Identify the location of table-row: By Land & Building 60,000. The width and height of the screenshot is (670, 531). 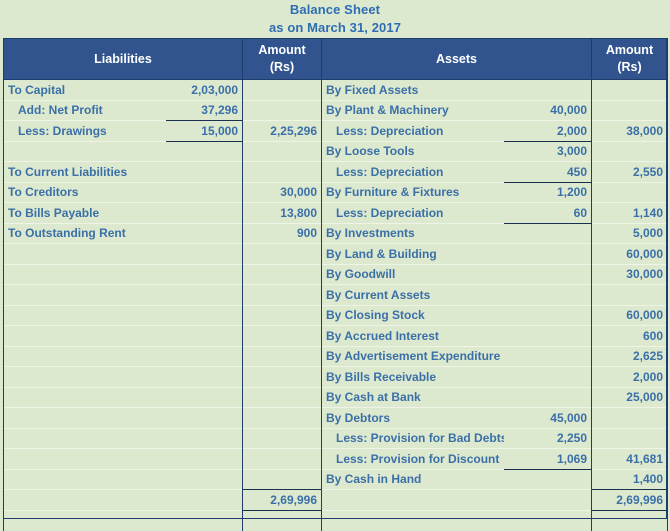
(335, 253).